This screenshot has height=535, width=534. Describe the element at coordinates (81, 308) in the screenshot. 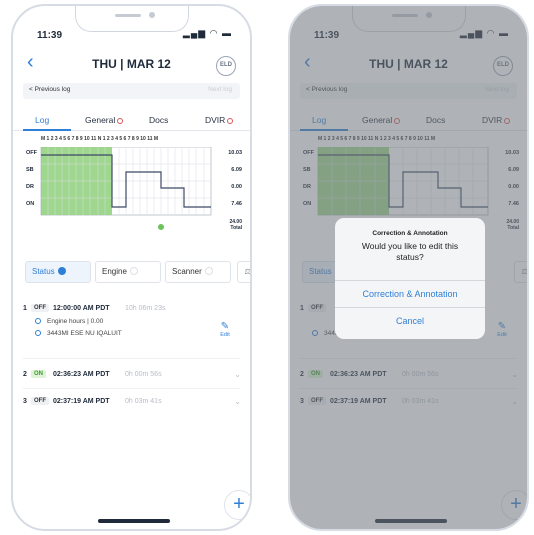

I see `event-time: 12:00:00 AM PDT` at that location.